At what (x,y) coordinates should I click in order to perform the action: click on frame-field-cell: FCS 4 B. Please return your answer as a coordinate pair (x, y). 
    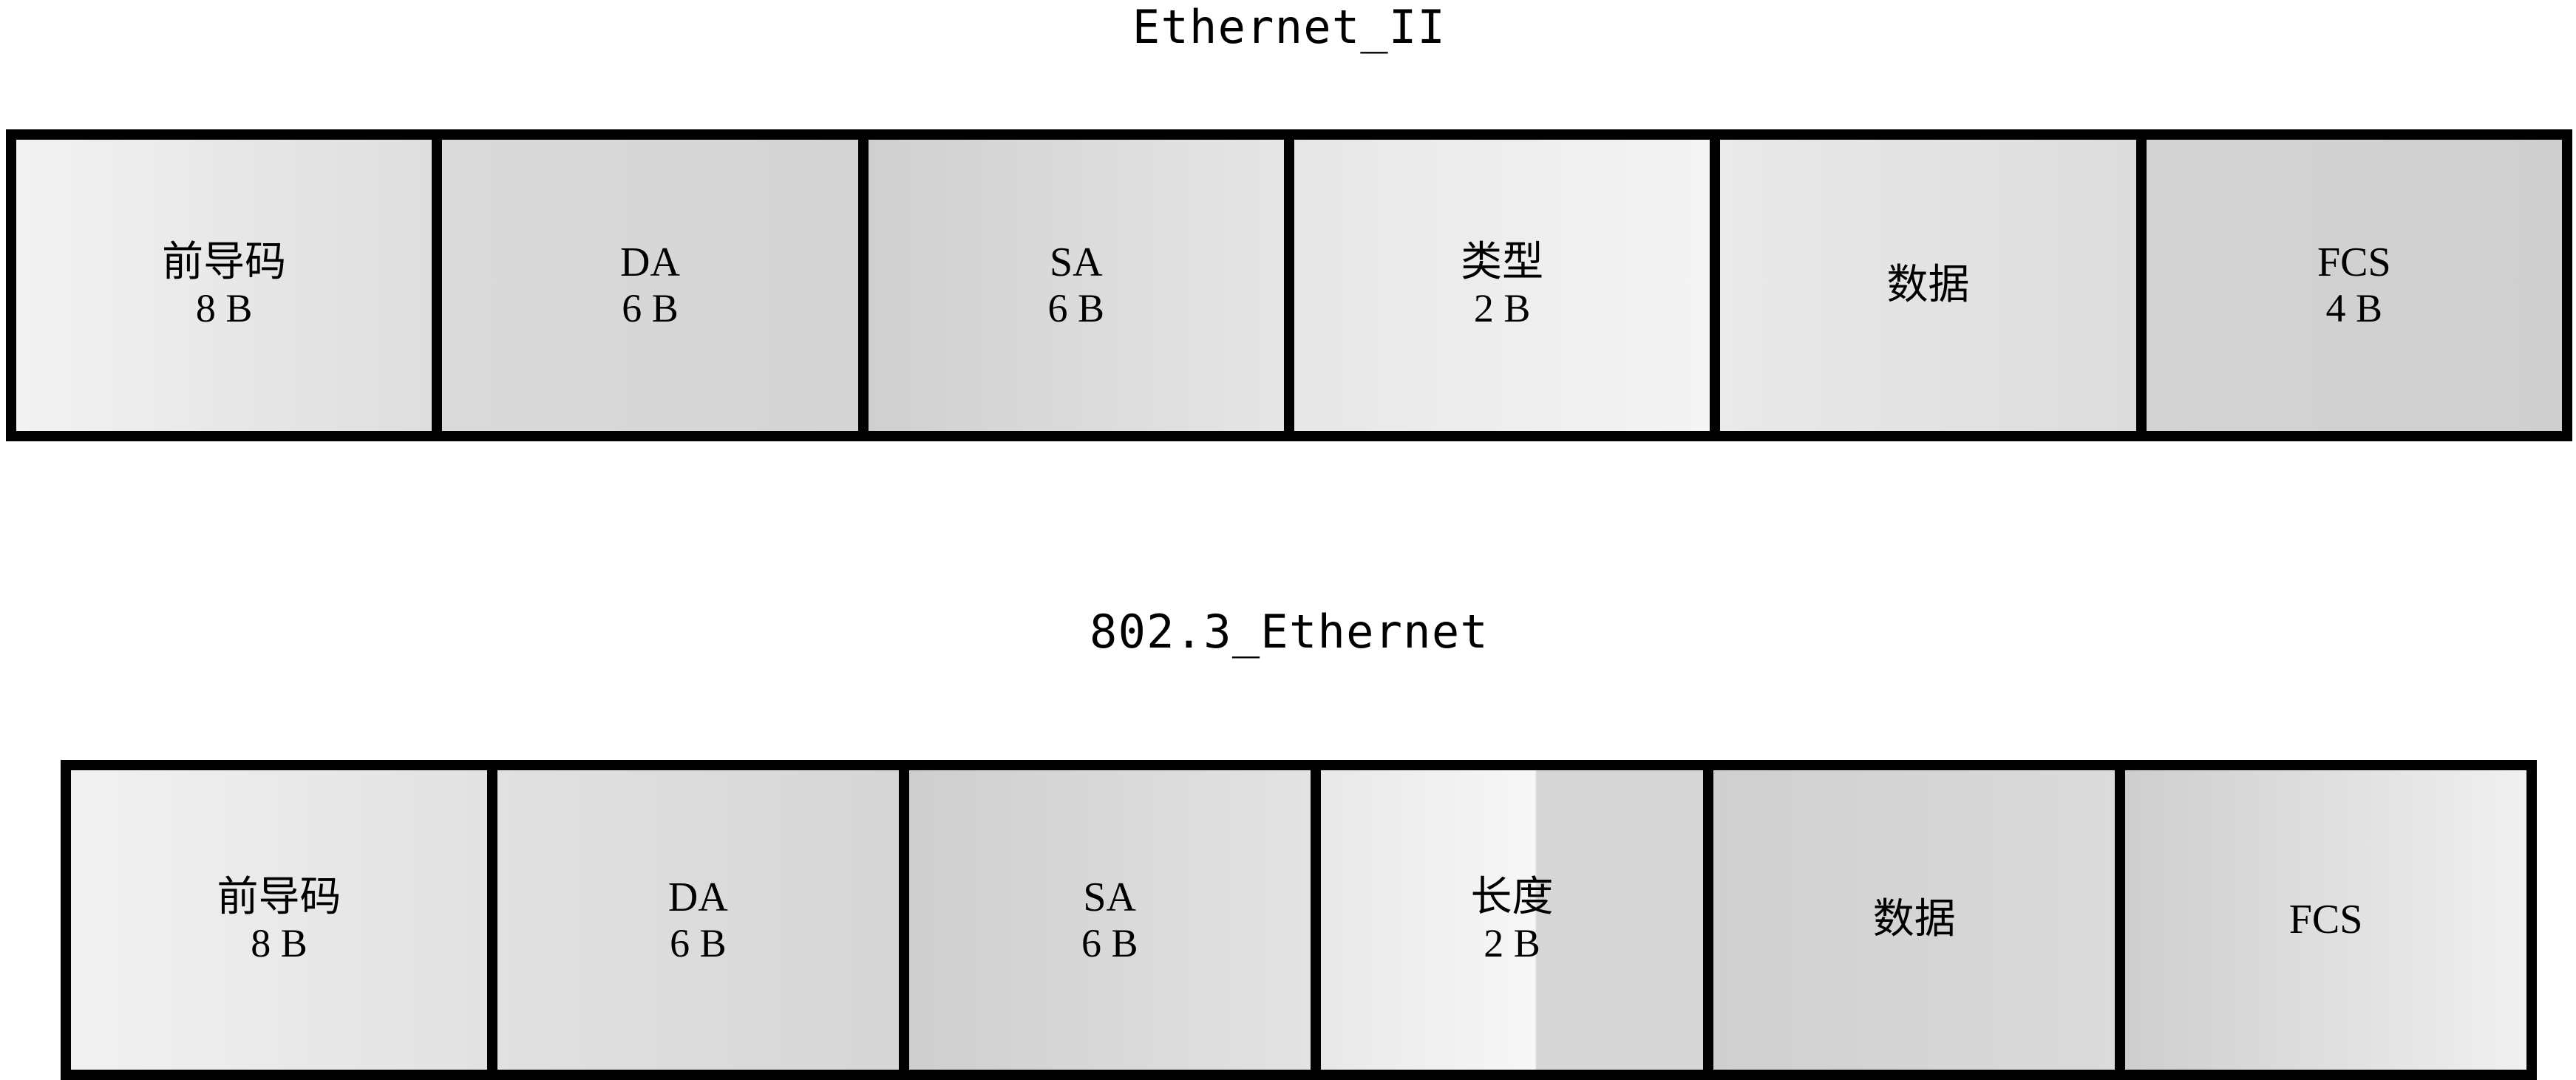
    Looking at the image, I should click on (2354, 285).